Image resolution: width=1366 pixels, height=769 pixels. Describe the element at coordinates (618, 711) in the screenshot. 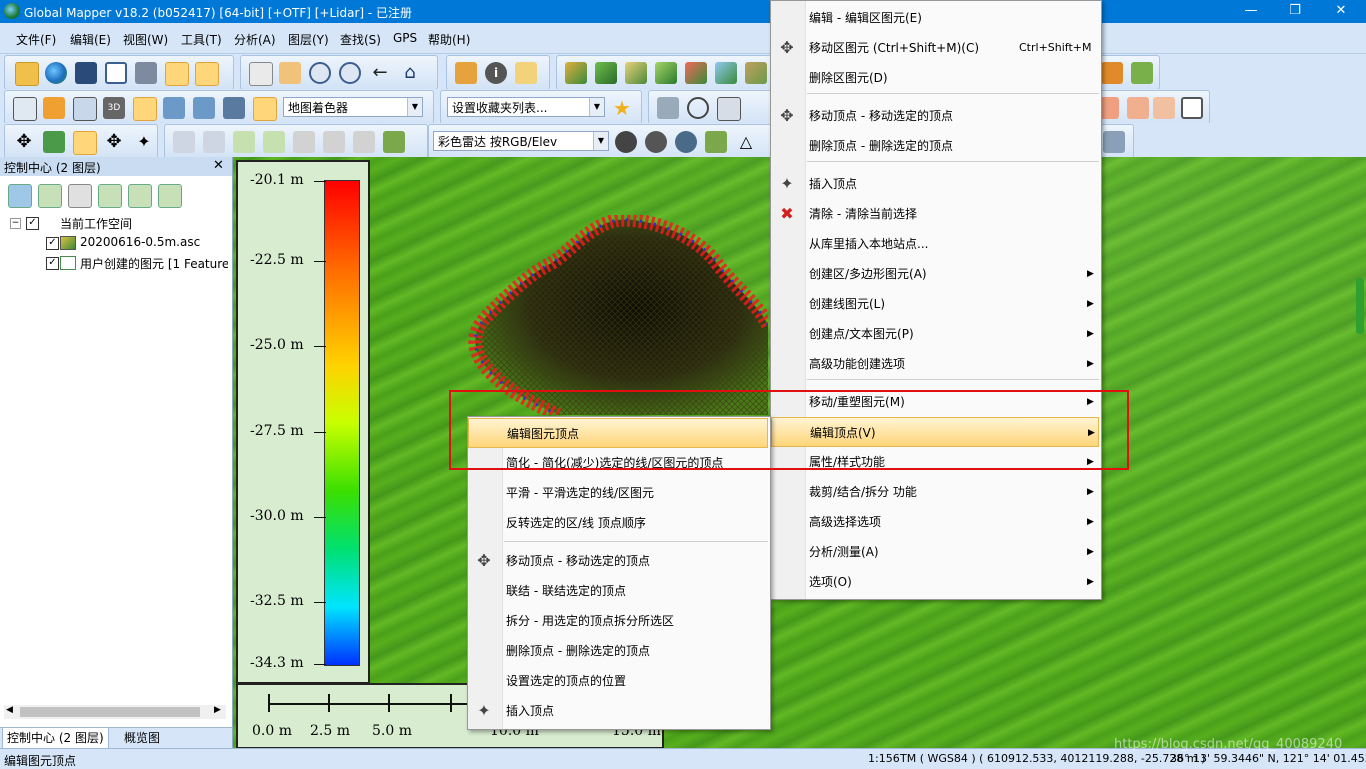

I see `submenu-item: ✦ 插入顶点` at that location.